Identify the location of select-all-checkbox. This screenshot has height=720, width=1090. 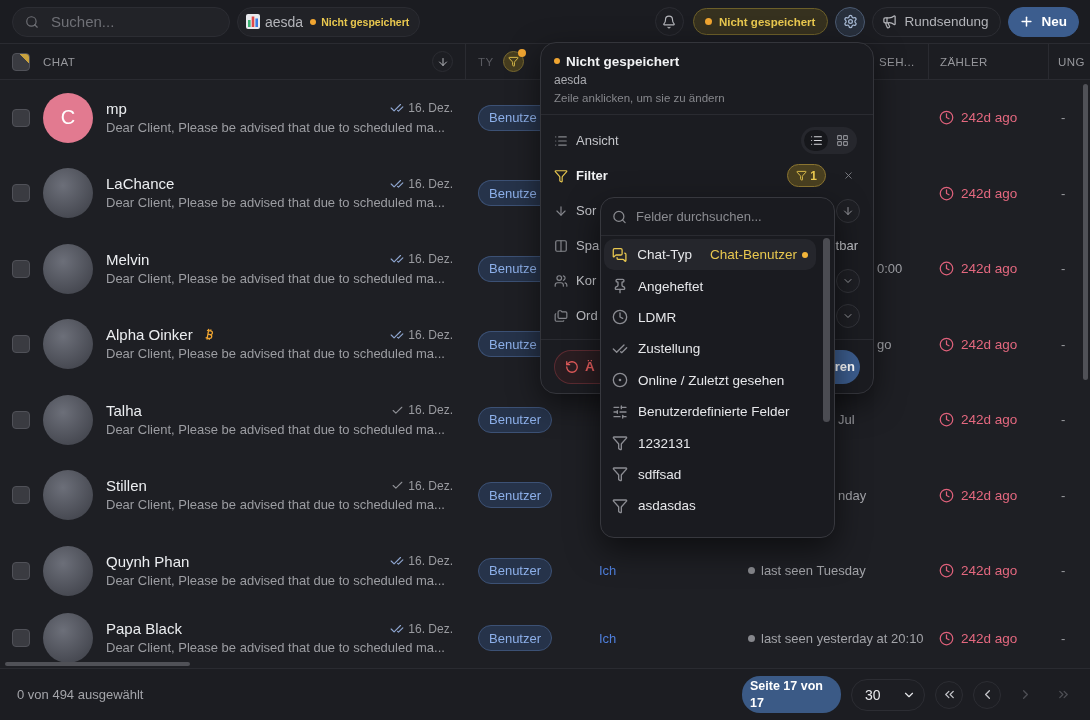
(21, 61).